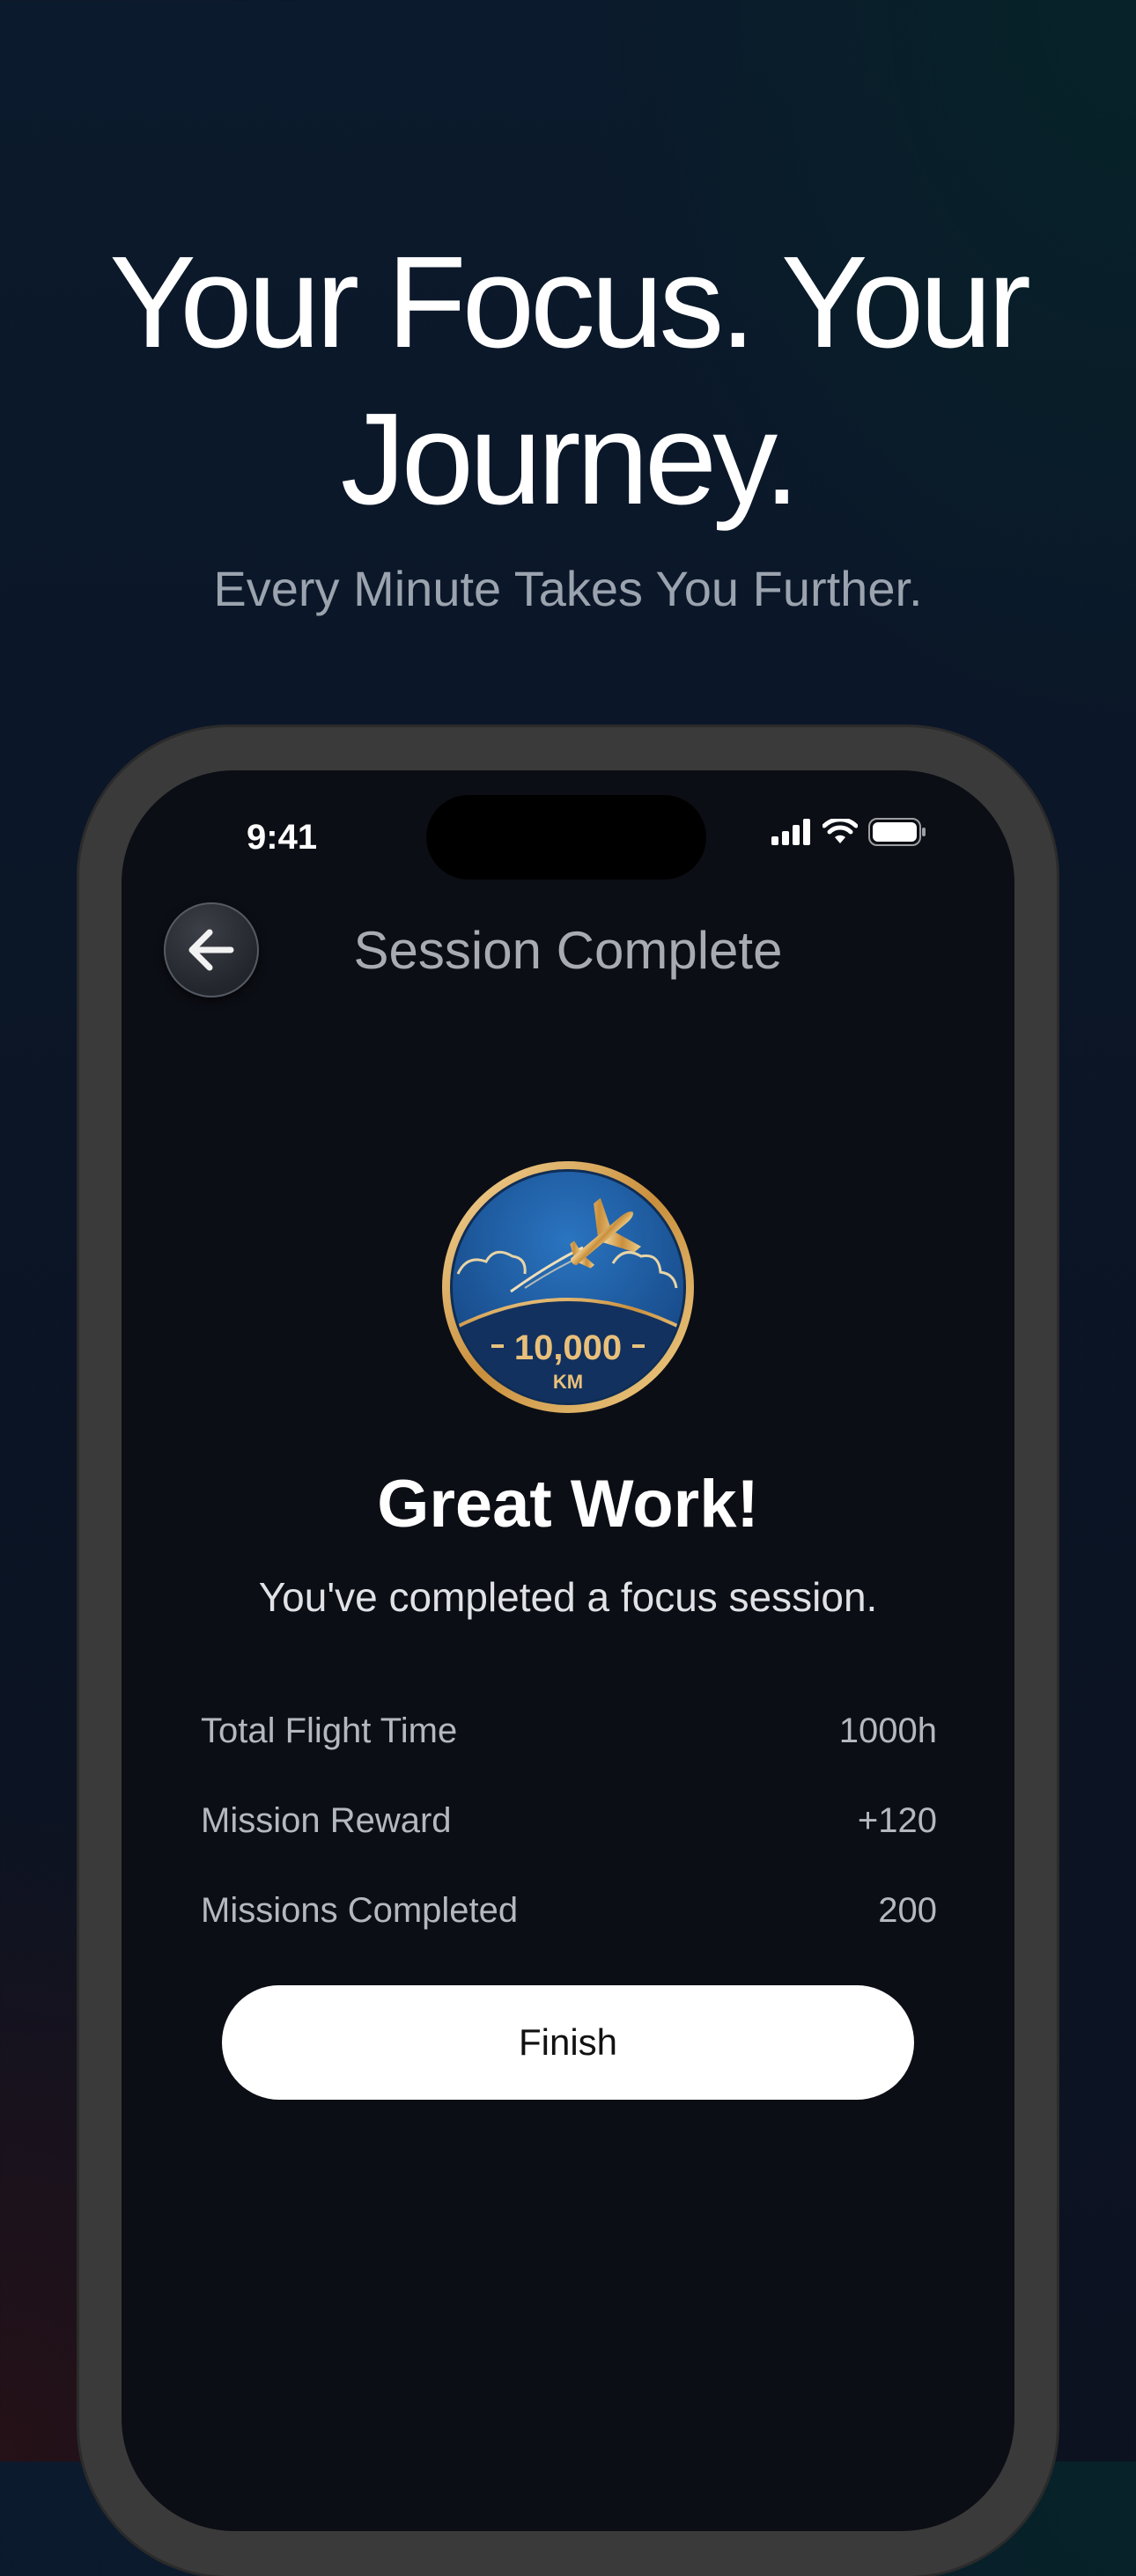 This screenshot has height=2576, width=1136. I want to click on stat-row-mission-reward: Mission Reward +120, so click(569, 1821).